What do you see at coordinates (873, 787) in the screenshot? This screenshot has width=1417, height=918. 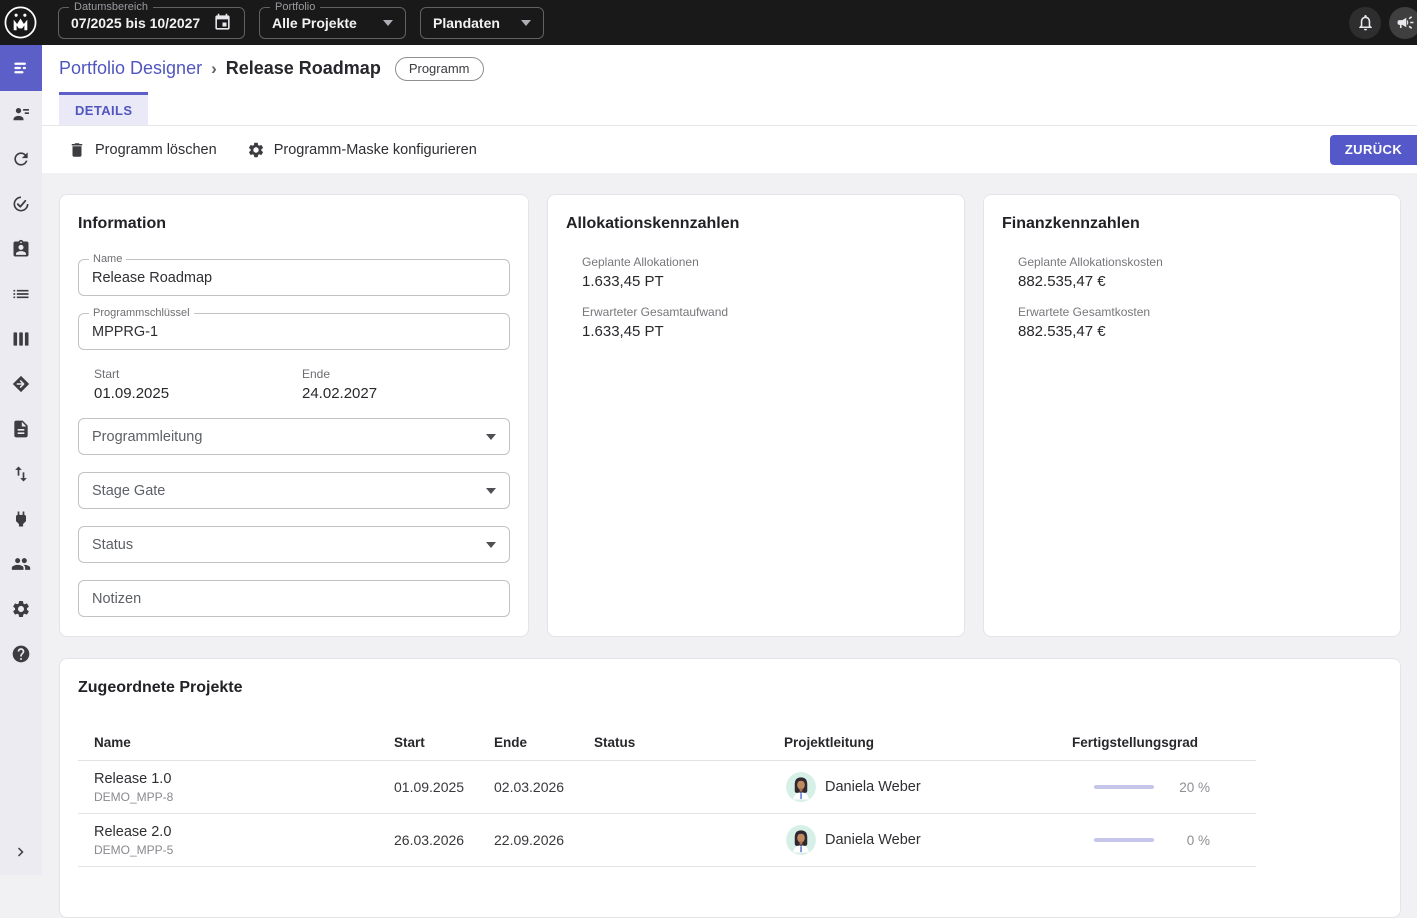 I see `project-lead-name: Daniela Weber` at bounding box center [873, 787].